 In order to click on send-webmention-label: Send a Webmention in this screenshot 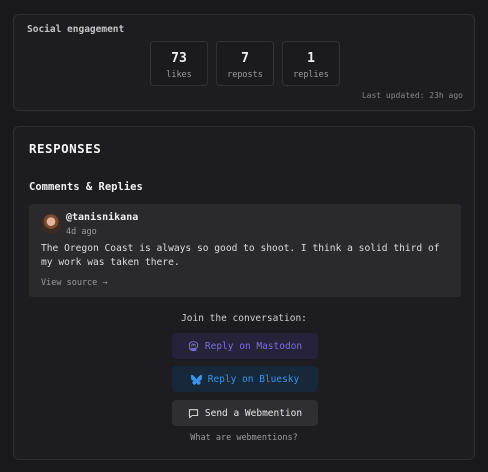, I will do `click(253, 413)`.